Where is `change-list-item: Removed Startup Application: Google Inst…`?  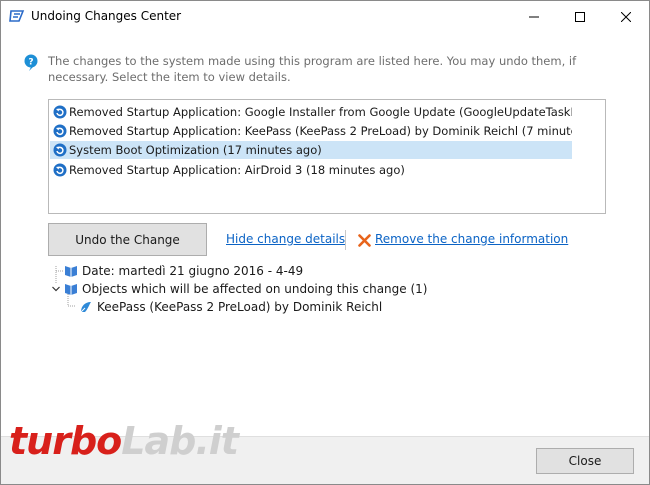
change-list-item: Removed Startup Application: Google Inst… is located at coordinates (311, 112).